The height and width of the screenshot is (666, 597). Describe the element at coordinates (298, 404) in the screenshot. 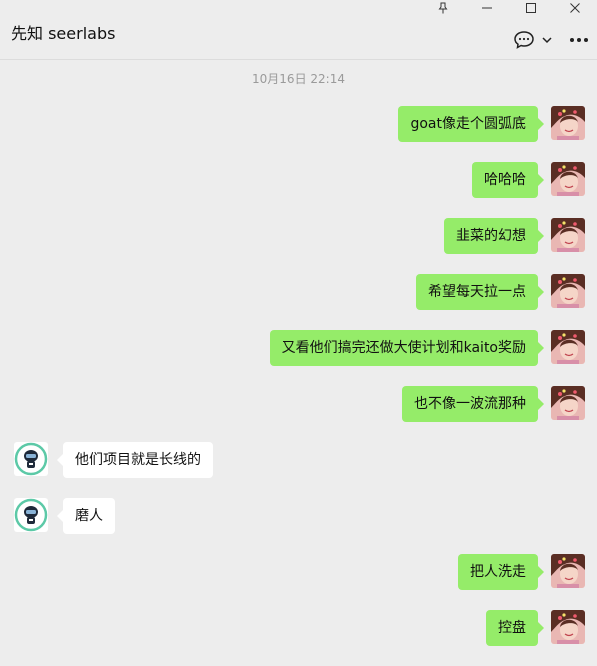

I see `message-row: 也不像一波流那种` at that location.